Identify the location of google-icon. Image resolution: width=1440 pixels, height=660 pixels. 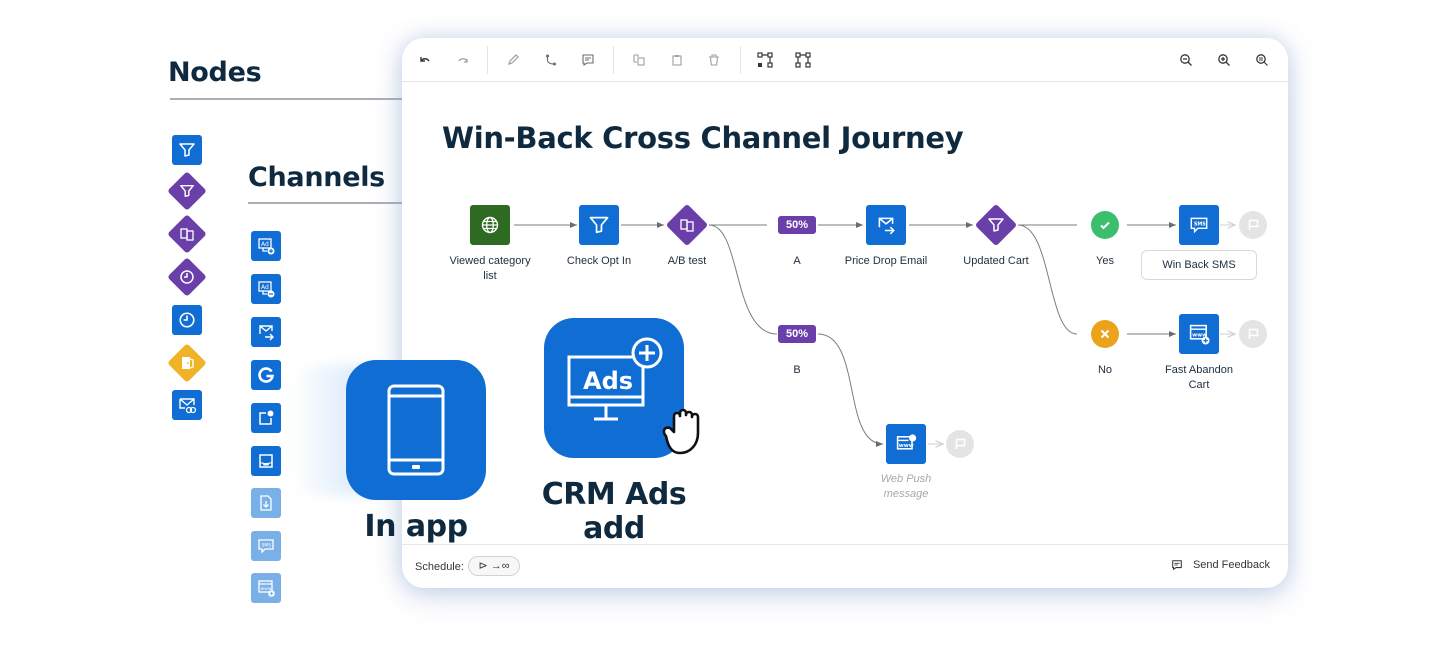
(266, 375).